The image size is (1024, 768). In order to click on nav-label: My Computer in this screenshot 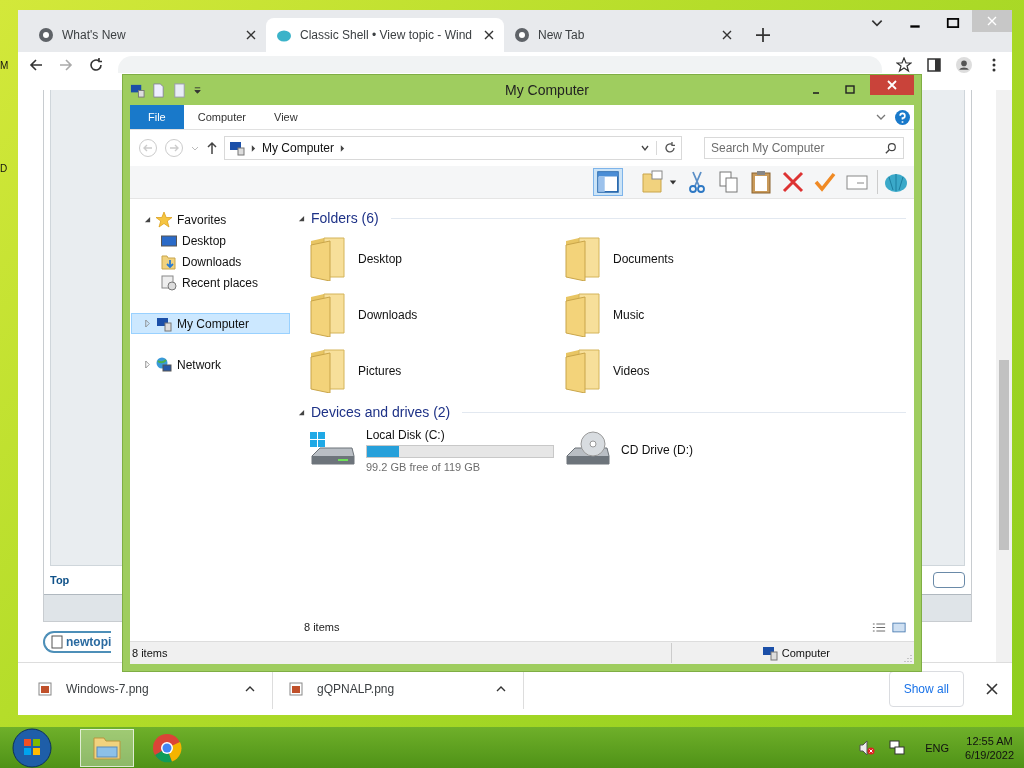, I will do `click(213, 323)`.